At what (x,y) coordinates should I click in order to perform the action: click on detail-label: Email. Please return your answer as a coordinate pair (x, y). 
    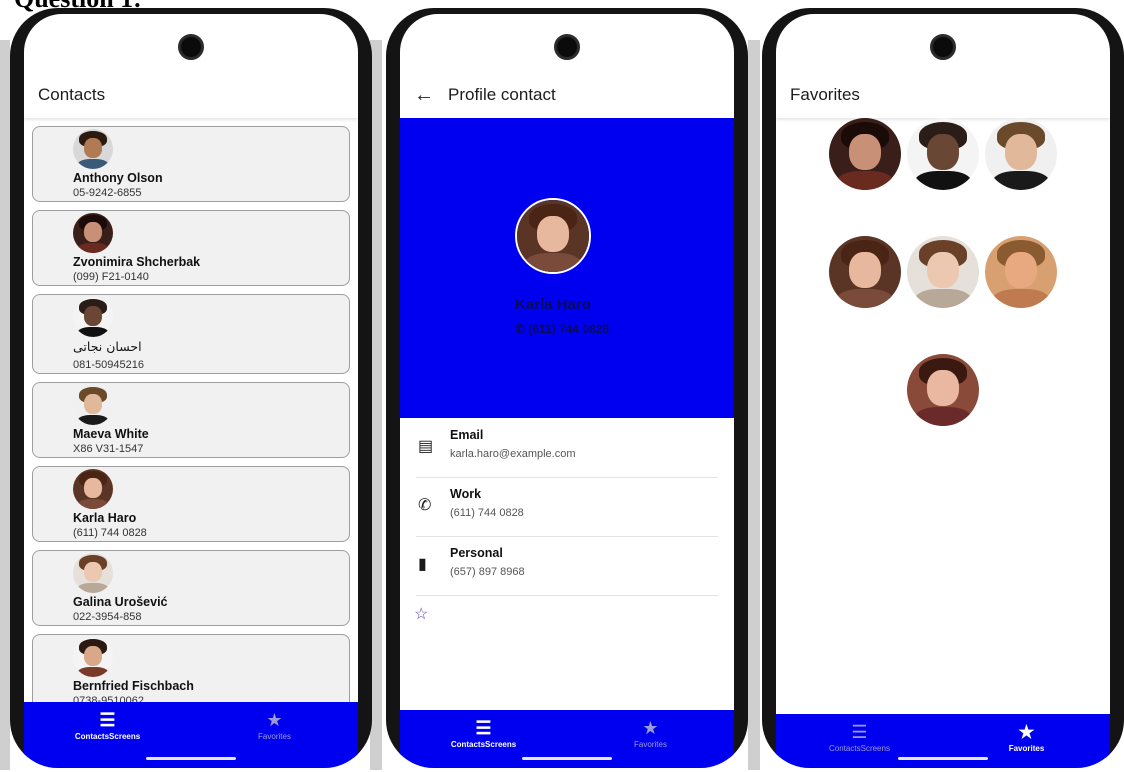
    Looking at the image, I should click on (467, 435).